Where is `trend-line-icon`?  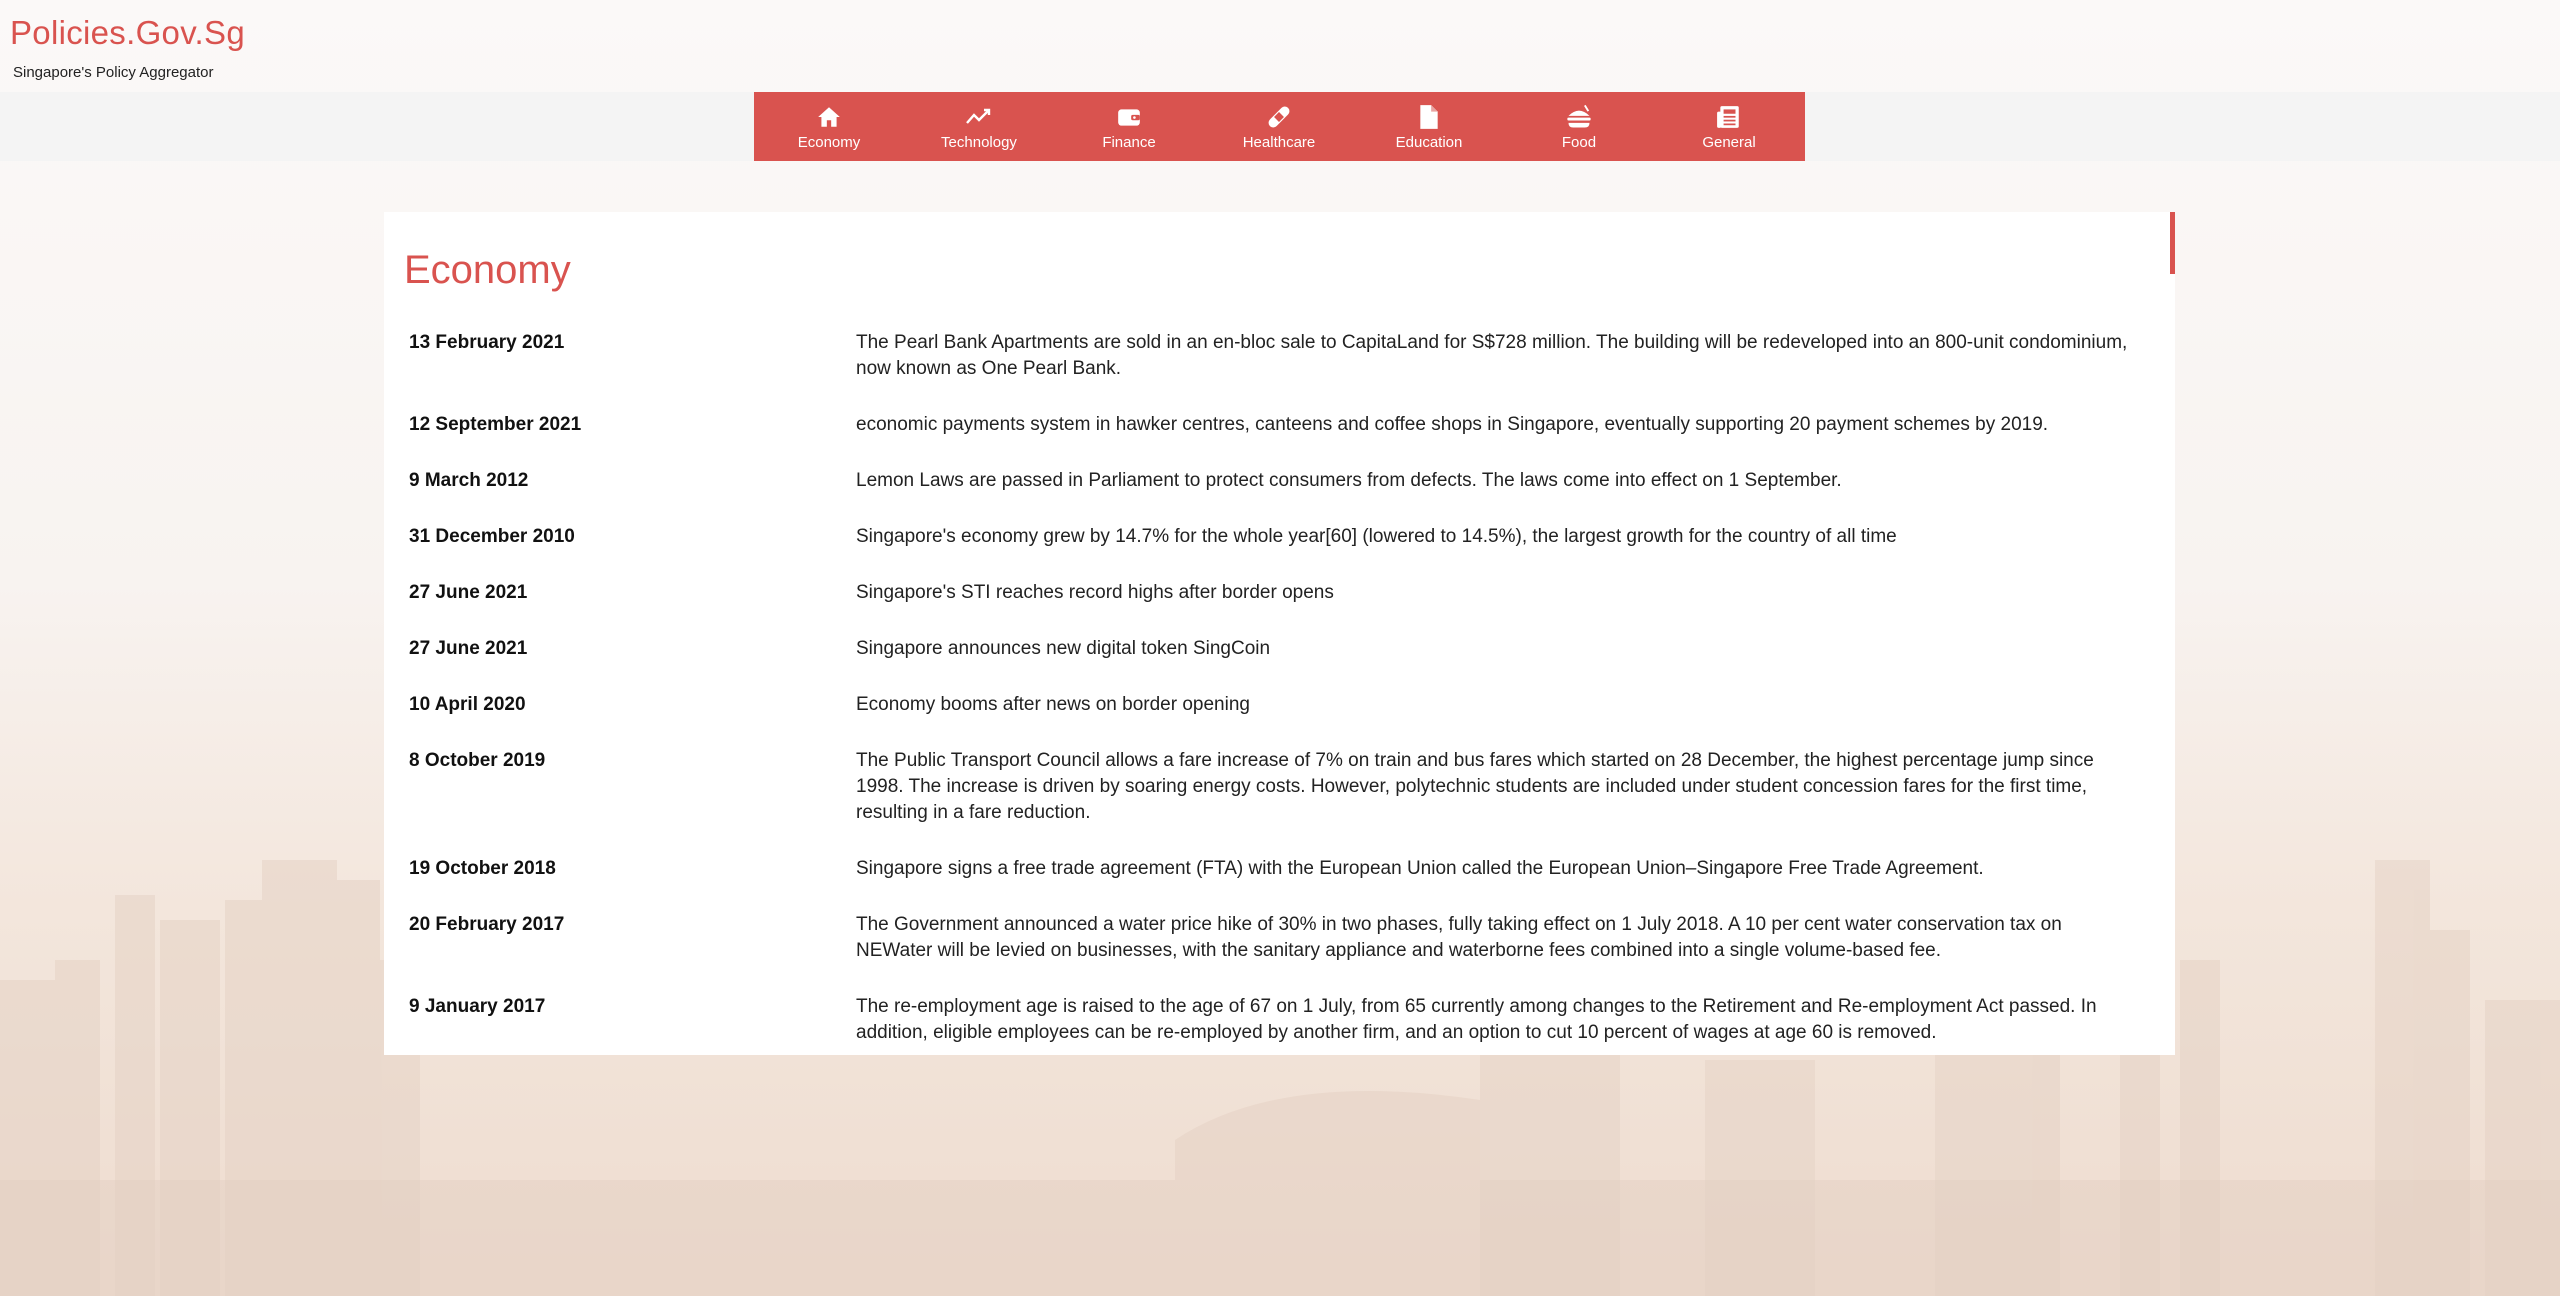
trend-line-icon is located at coordinates (979, 117).